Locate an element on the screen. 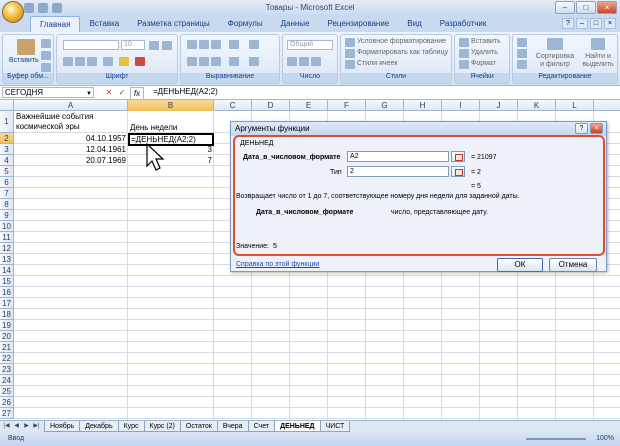 This screenshot has height=446, width=620. column-header: G is located at coordinates (385, 105).